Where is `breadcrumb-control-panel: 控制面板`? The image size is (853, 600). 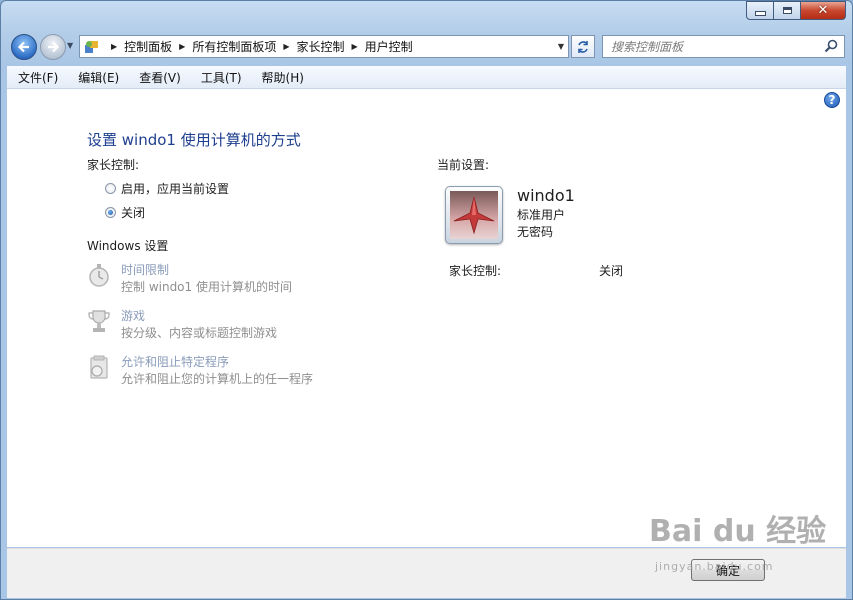 breadcrumb-control-panel: 控制面板 is located at coordinates (148, 46).